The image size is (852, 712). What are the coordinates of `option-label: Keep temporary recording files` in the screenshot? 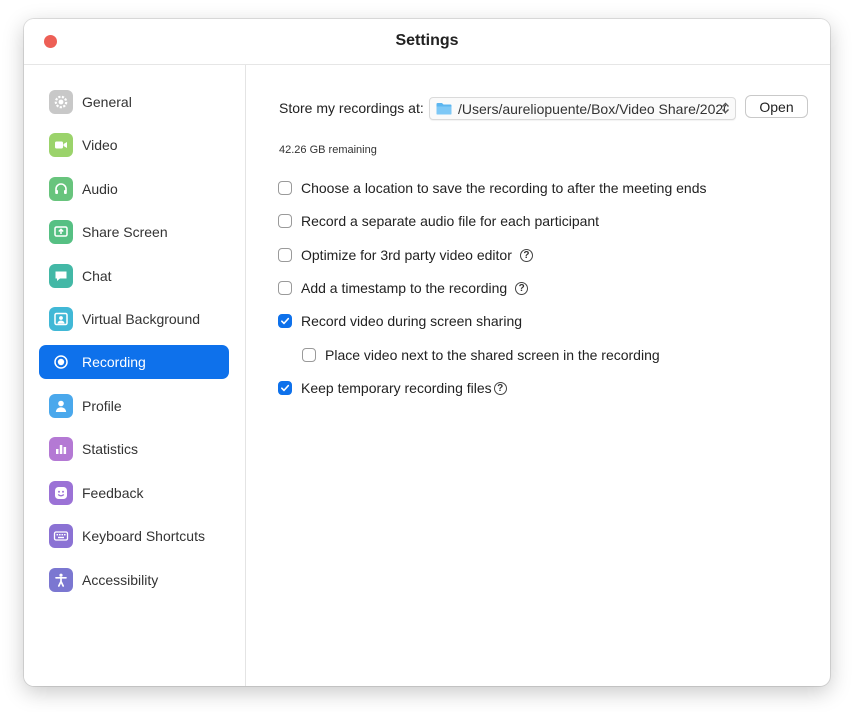 It's located at (396, 388).